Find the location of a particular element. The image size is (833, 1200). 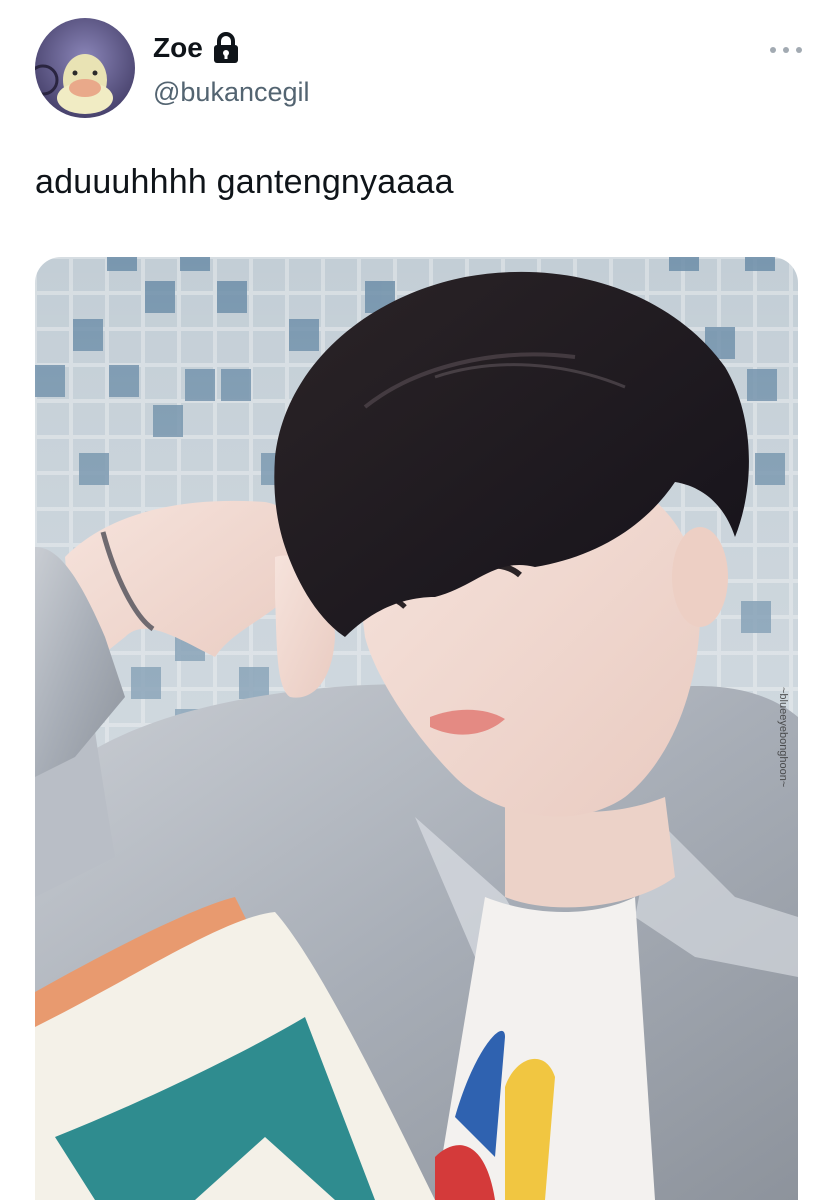

duck-avatar-icon is located at coordinates (85, 68).